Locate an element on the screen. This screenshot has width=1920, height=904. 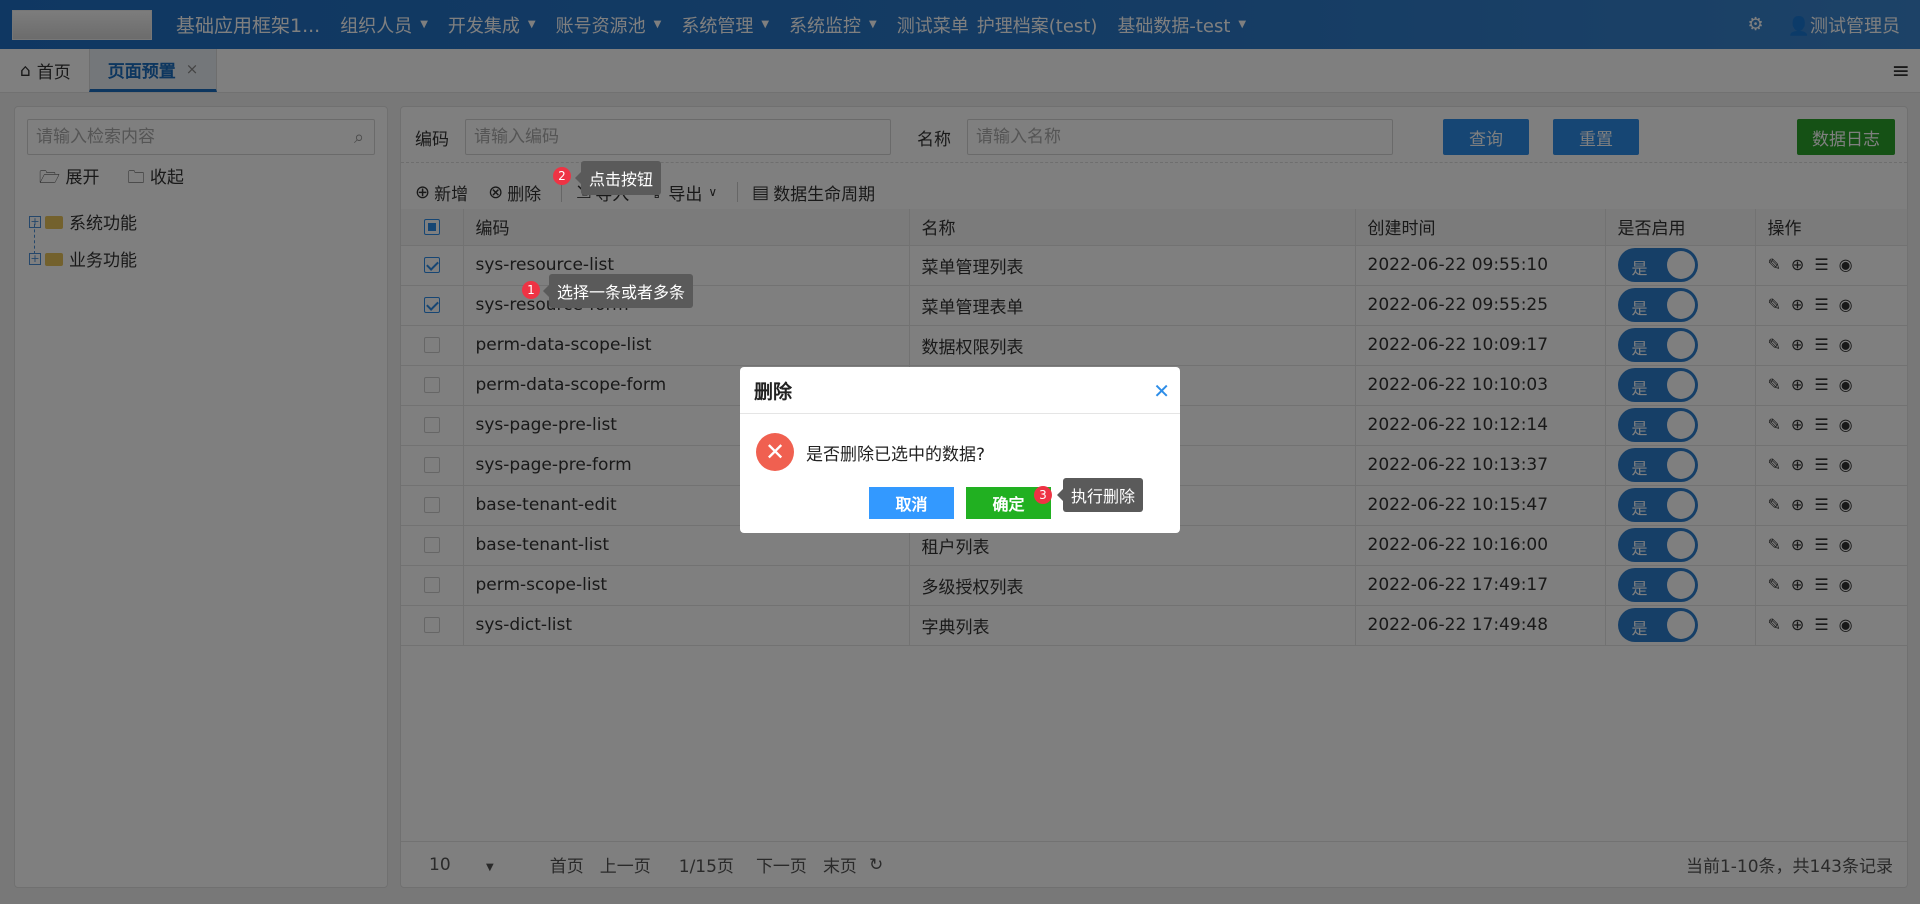
dialog-body: ✕ 是否删除已选中的数据? is located at coordinates (870, 452).